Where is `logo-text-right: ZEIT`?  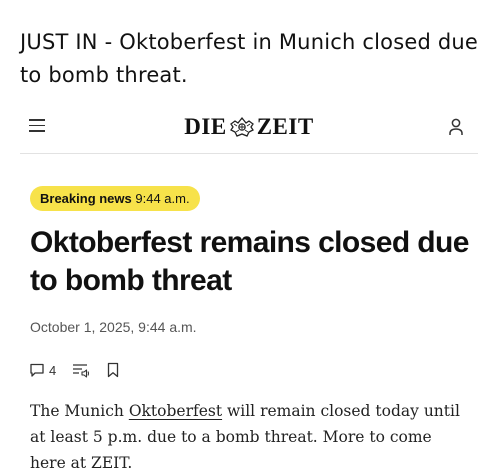 logo-text-right: ZEIT is located at coordinates (285, 126).